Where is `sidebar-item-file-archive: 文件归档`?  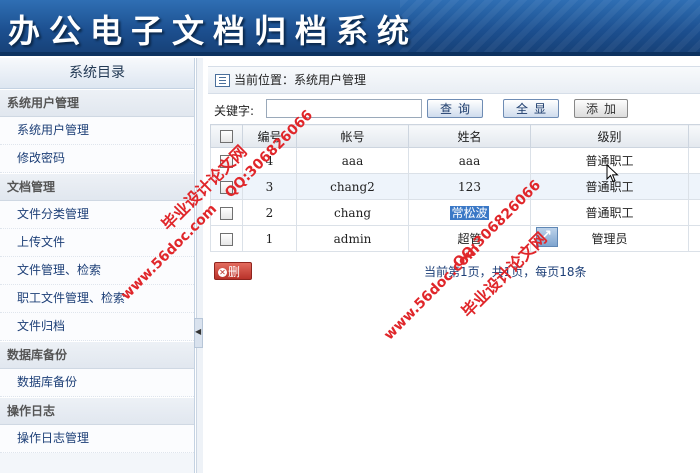
sidebar-item-file-archive: 文件归档 is located at coordinates (97, 327).